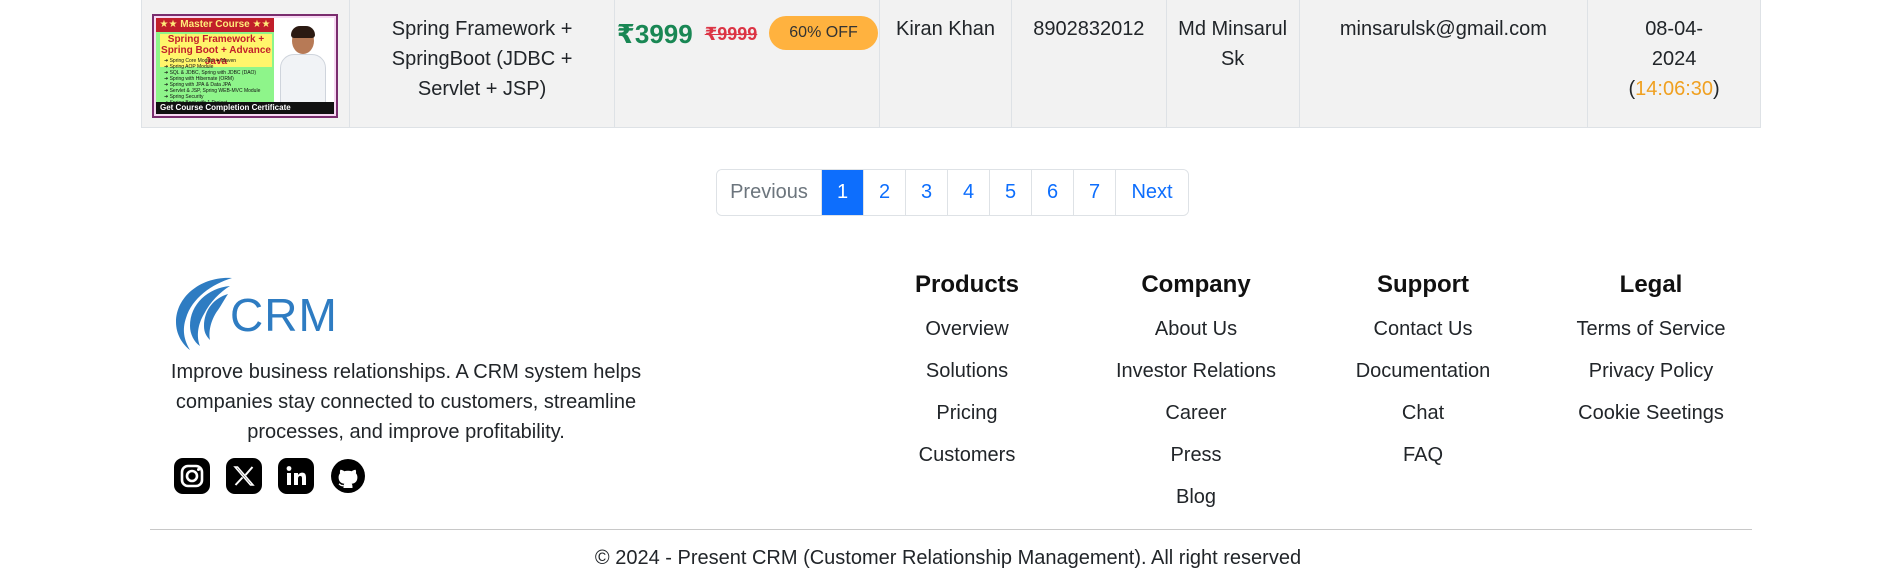  Describe the element at coordinates (967, 455) in the screenshot. I see `footer-link-customers: Customers` at that location.